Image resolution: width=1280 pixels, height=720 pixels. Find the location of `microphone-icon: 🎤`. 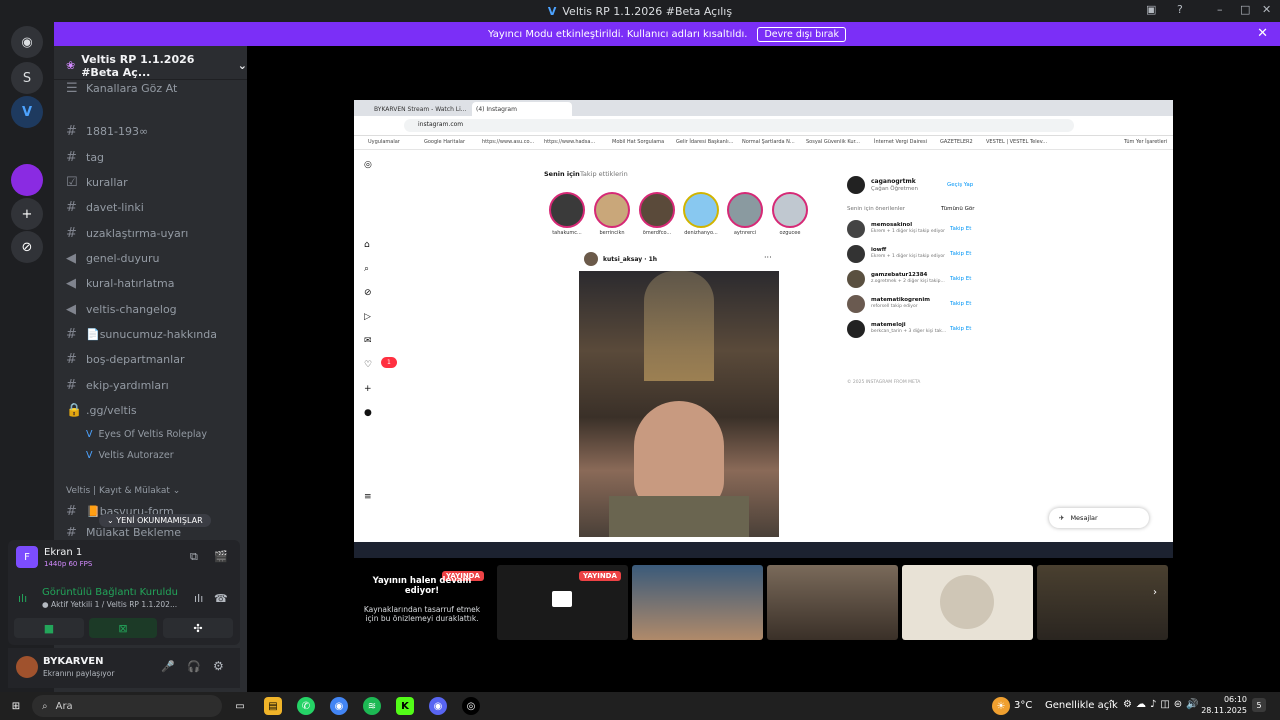

microphone-icon: 🎤 is located at coordinates (168, 666).